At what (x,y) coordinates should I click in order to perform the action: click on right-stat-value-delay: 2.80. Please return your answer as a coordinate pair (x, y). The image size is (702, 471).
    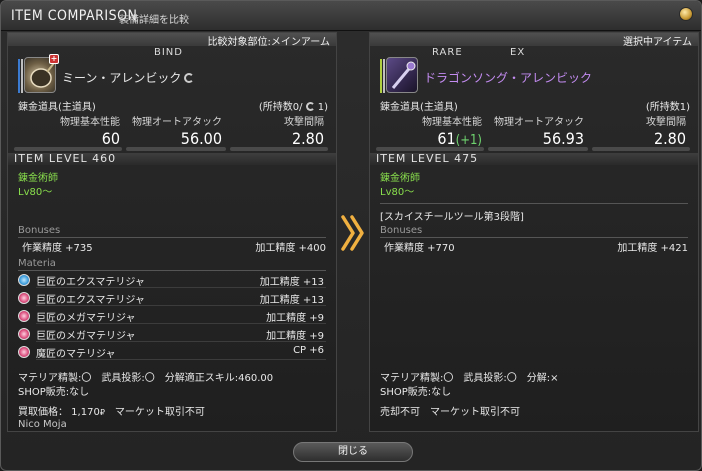
    Looking at the image, I should click on (669, 138).